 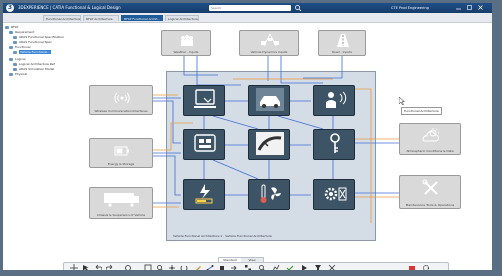 I want to click on chassis-block: Chassis & Suspension of Vehicle, so click(x=121, y=203).